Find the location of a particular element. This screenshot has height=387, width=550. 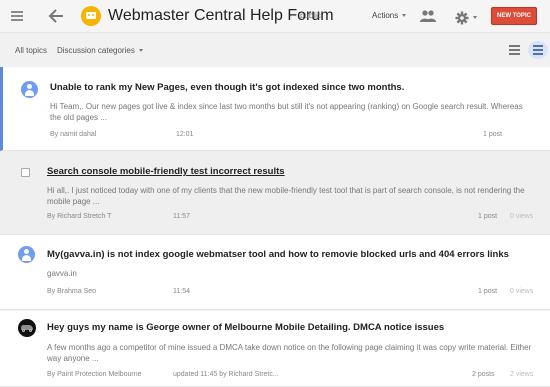

visibility-label: public is located at coordinates (310, 15).